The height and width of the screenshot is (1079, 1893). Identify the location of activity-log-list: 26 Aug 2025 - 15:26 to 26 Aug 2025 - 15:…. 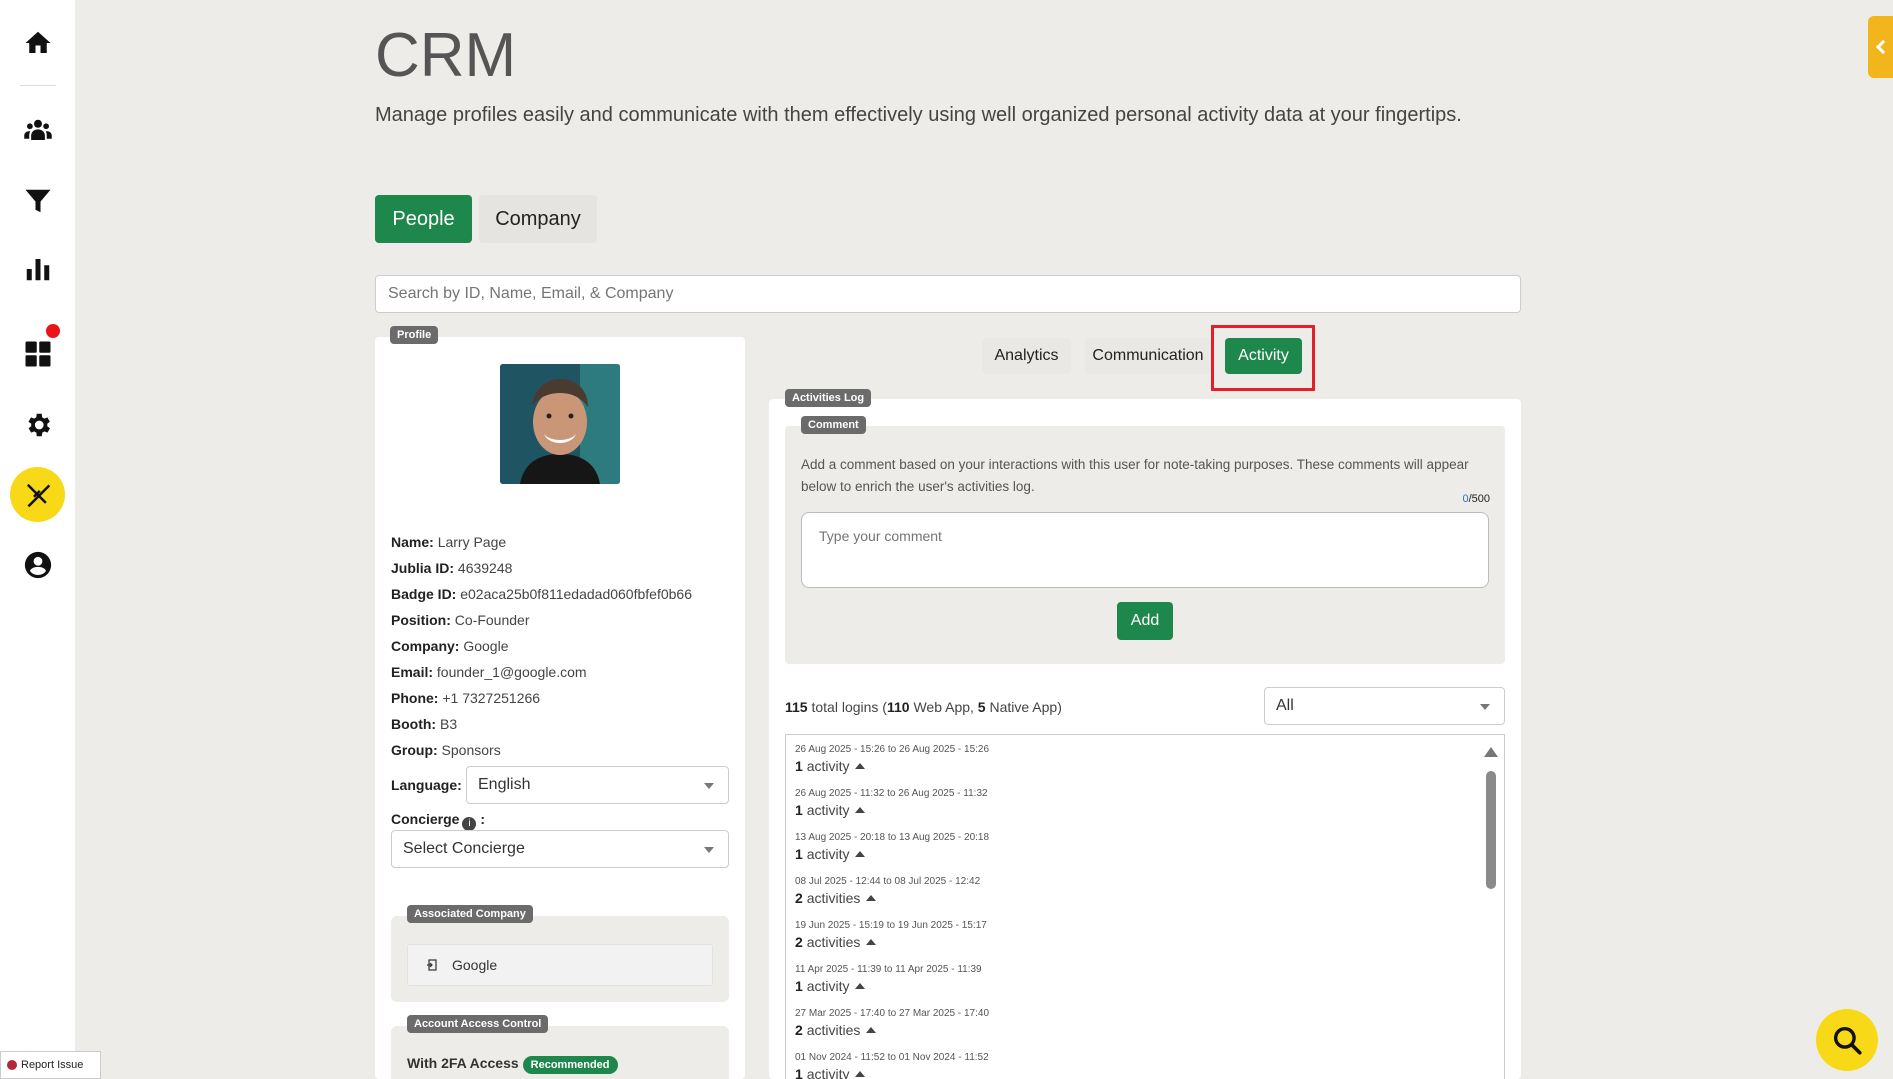
(1145, 906).